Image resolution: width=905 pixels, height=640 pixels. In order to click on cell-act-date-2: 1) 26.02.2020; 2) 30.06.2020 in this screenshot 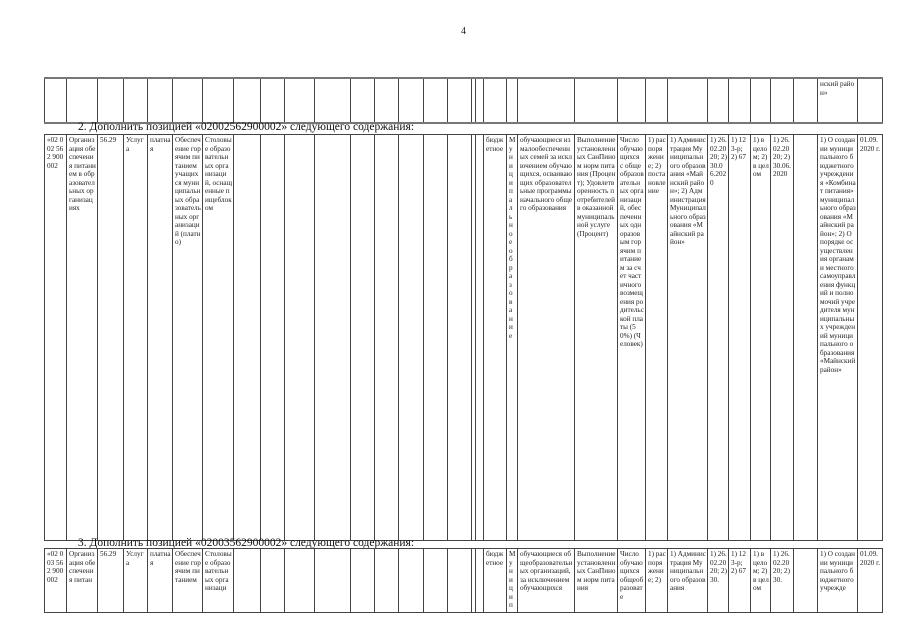, I will do `click(782, 337)`.